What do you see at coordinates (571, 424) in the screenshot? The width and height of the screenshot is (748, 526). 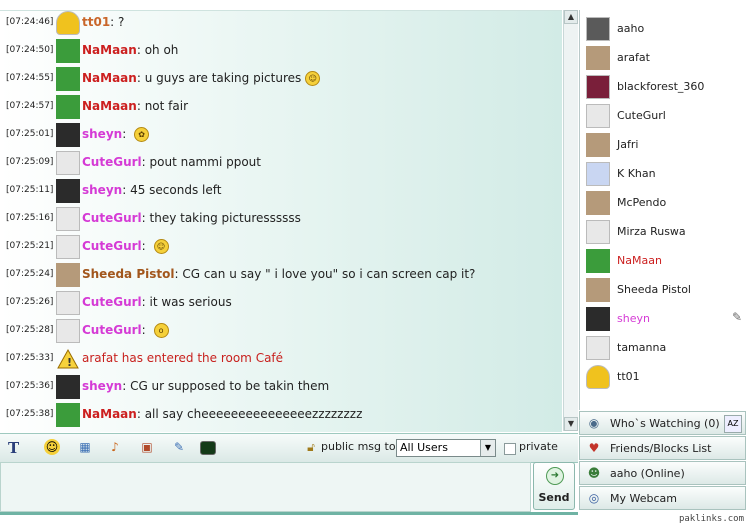 I see `scroll-down-icon: ▼` at bounding box center [571, 424].